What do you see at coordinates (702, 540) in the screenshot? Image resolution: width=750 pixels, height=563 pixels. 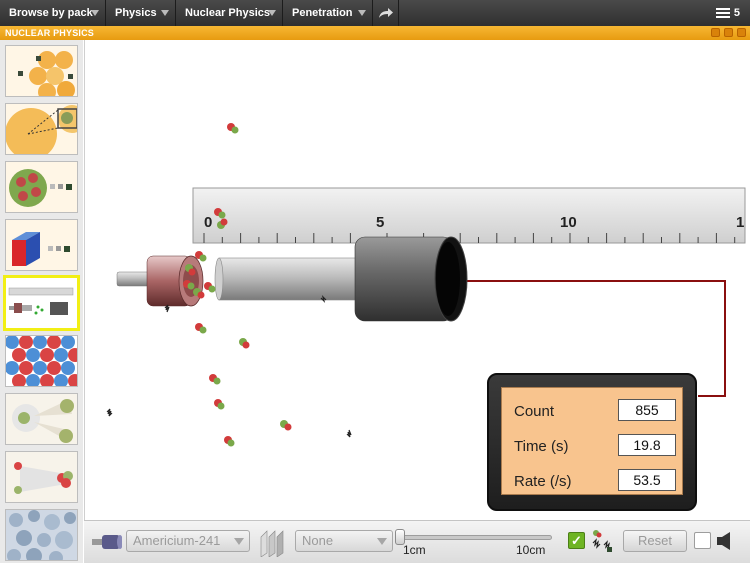 I see `sound-checkbox` at bounding box center [702, 540].